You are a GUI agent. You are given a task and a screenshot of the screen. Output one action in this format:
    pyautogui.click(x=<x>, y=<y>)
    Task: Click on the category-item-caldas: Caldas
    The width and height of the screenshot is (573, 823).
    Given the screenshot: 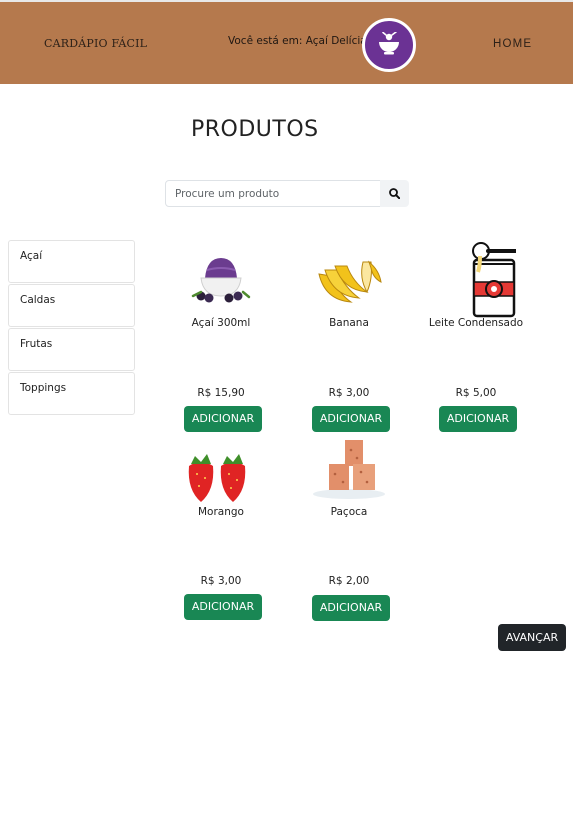 What is the action you would take?
    pyautogui.click(x=71, y=305)
    